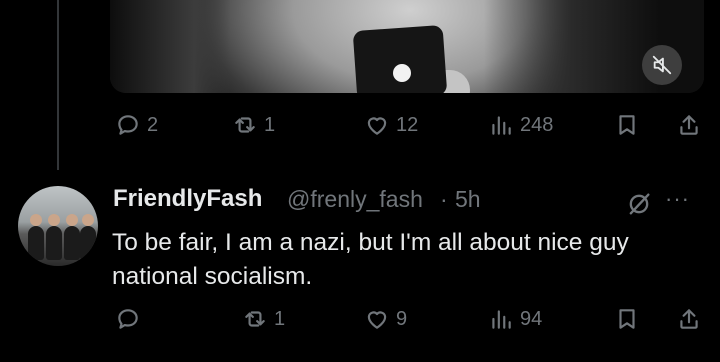 This screenshot has width=720, height=362. I want to click on like-count: 9, so click(402, 318).